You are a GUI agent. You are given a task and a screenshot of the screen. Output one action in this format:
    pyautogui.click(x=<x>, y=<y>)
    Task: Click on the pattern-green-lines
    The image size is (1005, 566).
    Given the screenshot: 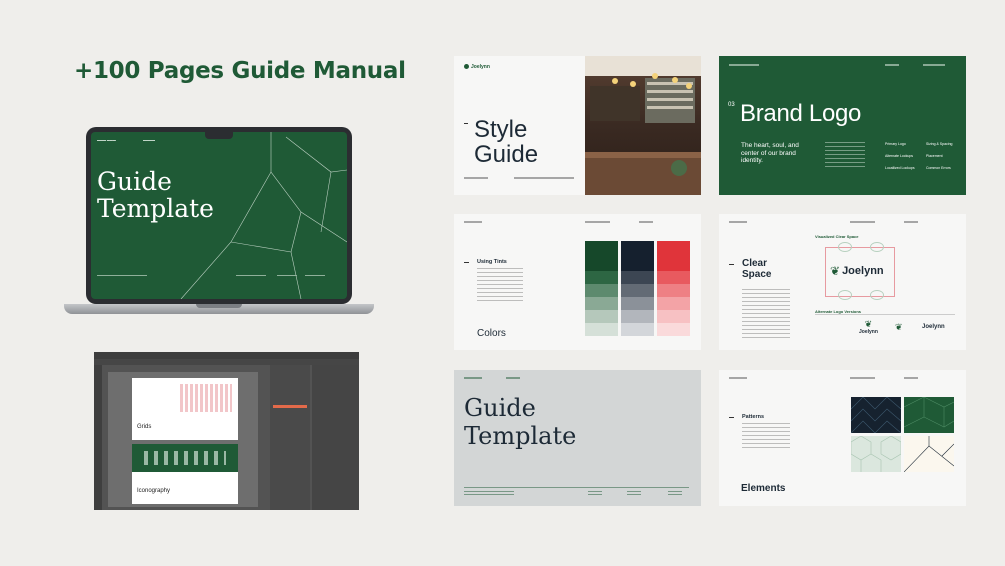 What is the action you would take?
    pyautogui.click(x=929, y=412)
    